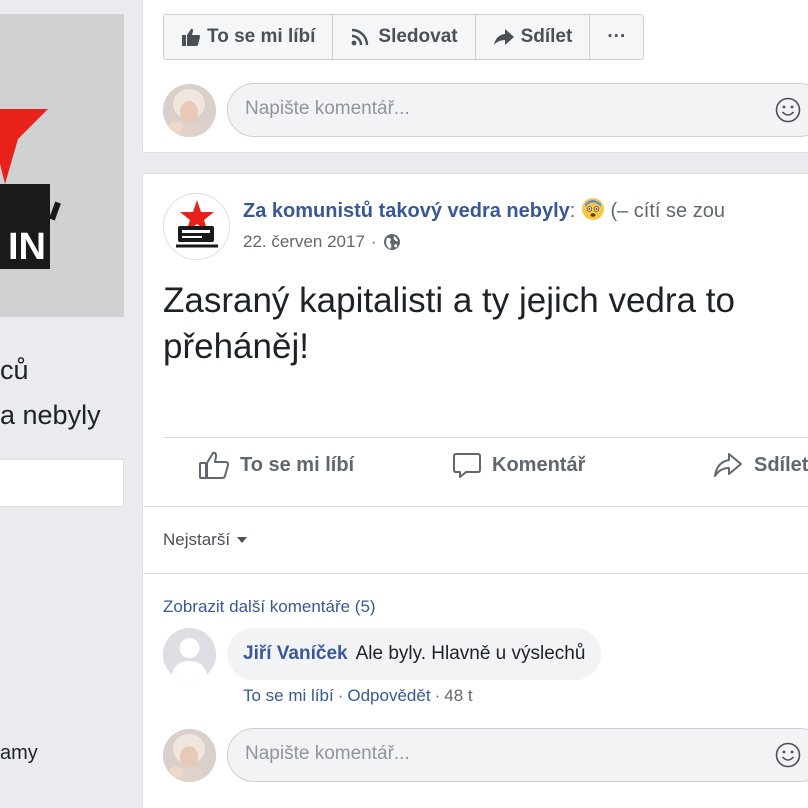  Describe the element at coordinates (360, 37) in the screenshot. I see `rss-follow-icon` at that location.